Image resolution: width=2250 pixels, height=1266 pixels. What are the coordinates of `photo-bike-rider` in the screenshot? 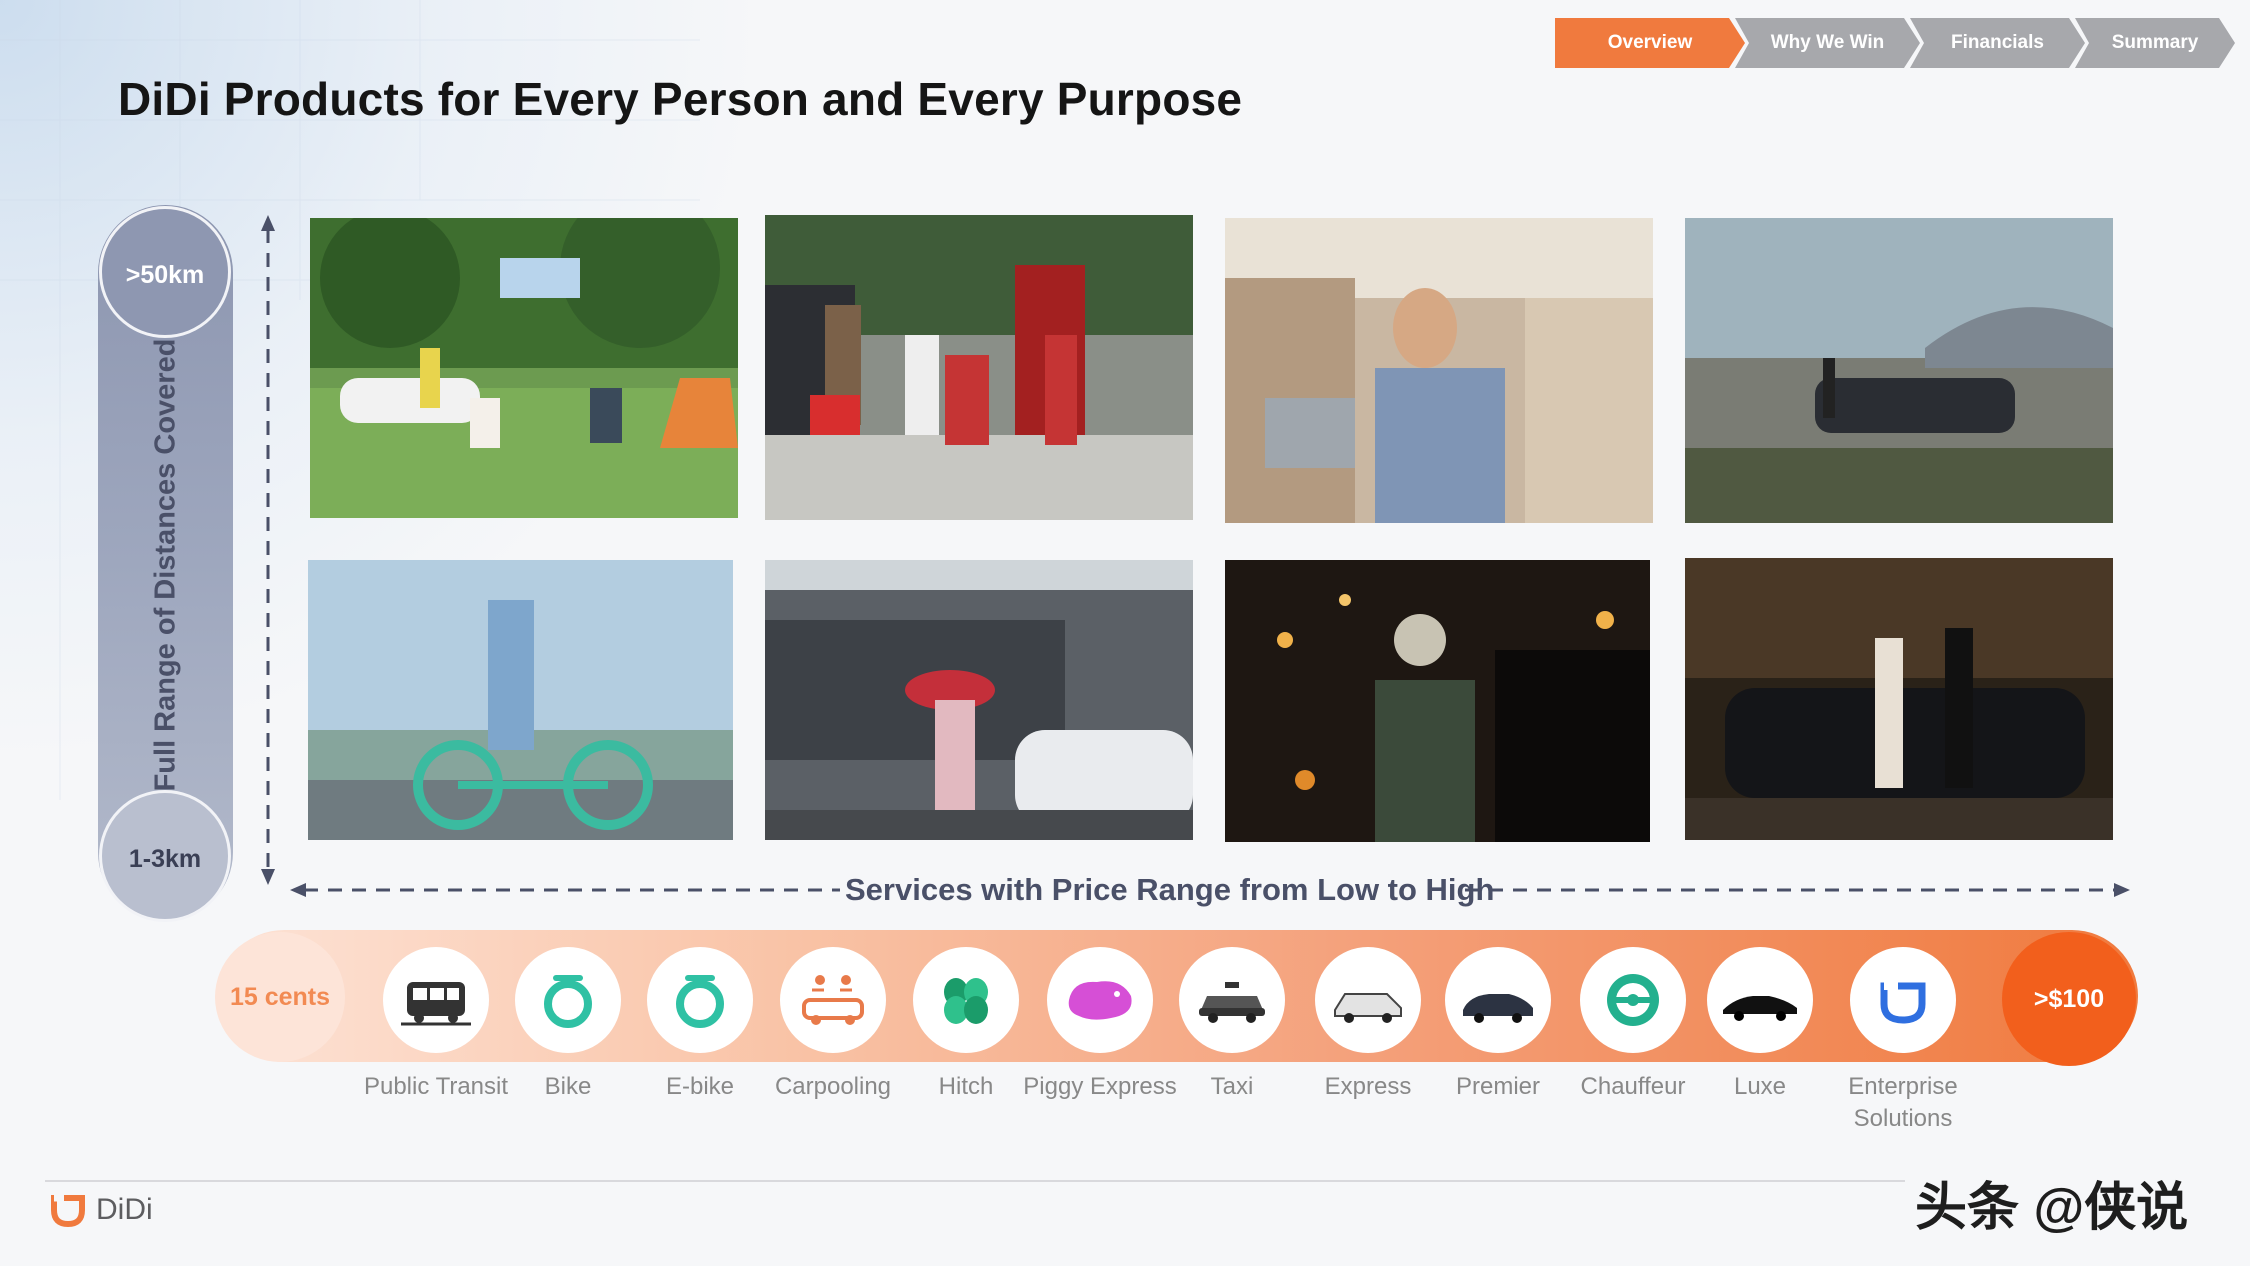 It's located at (520, 700).